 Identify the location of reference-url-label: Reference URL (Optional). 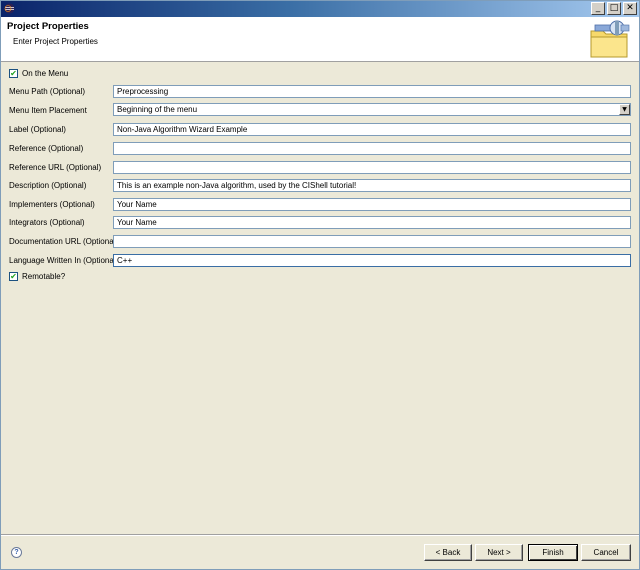
(55, 167).